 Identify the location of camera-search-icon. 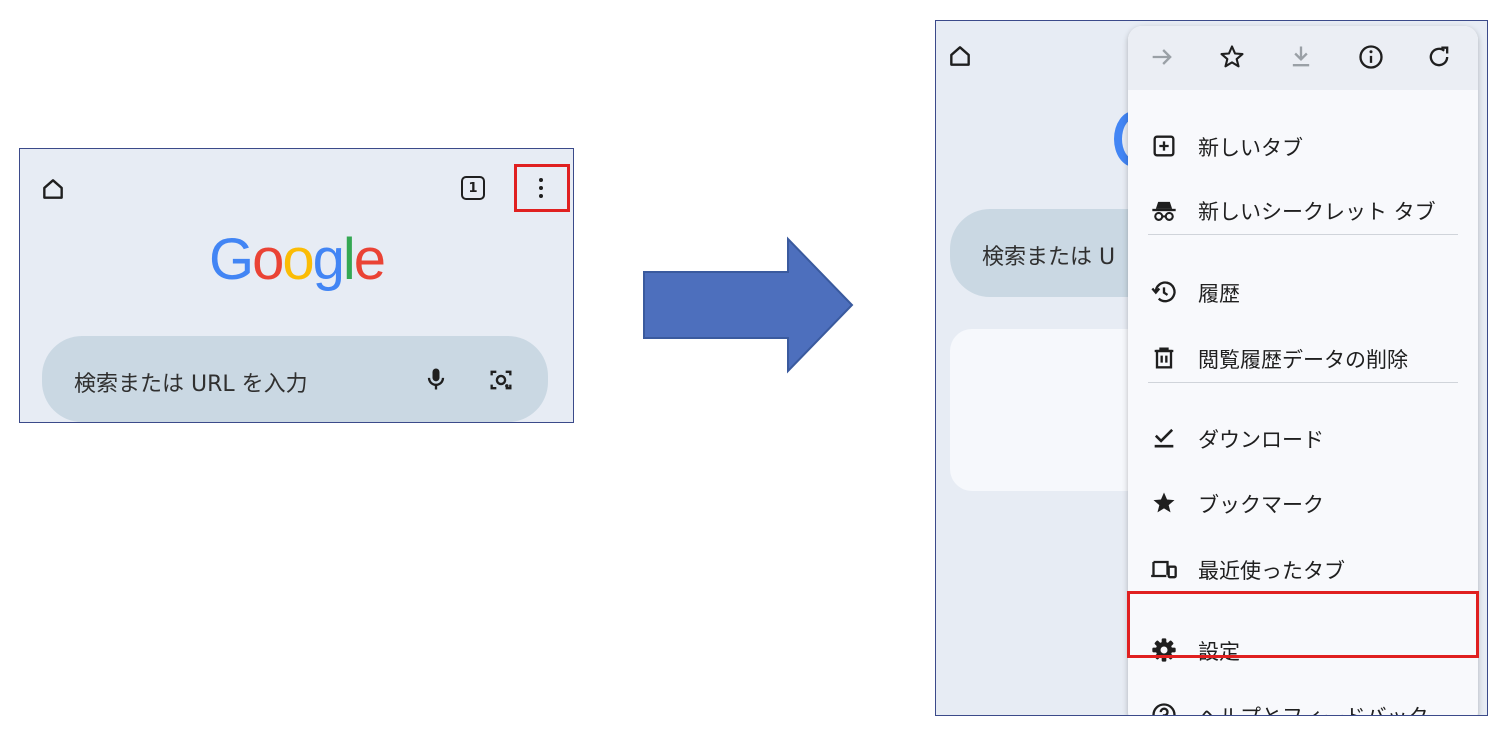
(501, 380).